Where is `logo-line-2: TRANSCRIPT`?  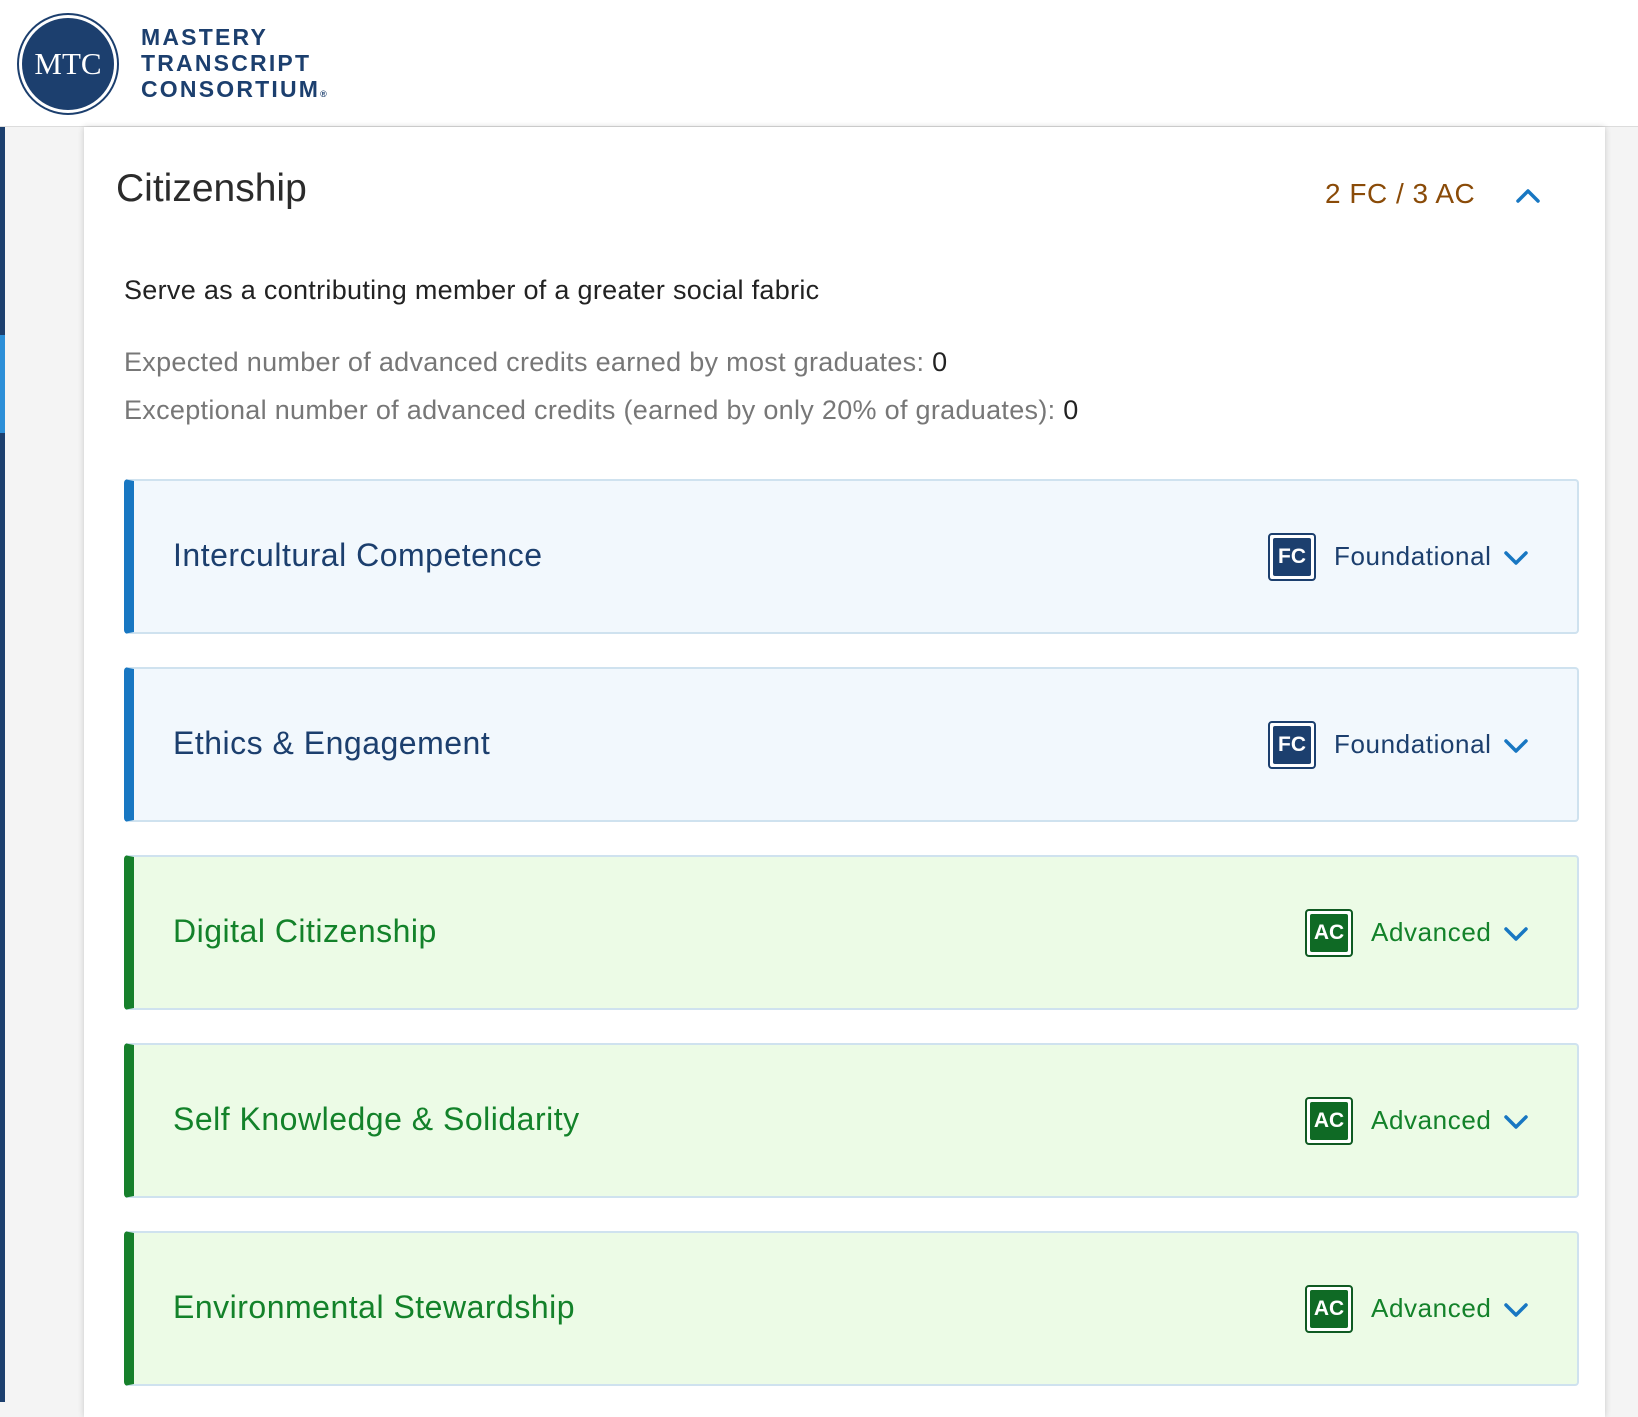
logo-line-2: TRANSCRIPT is located at coordinates (226, 63).